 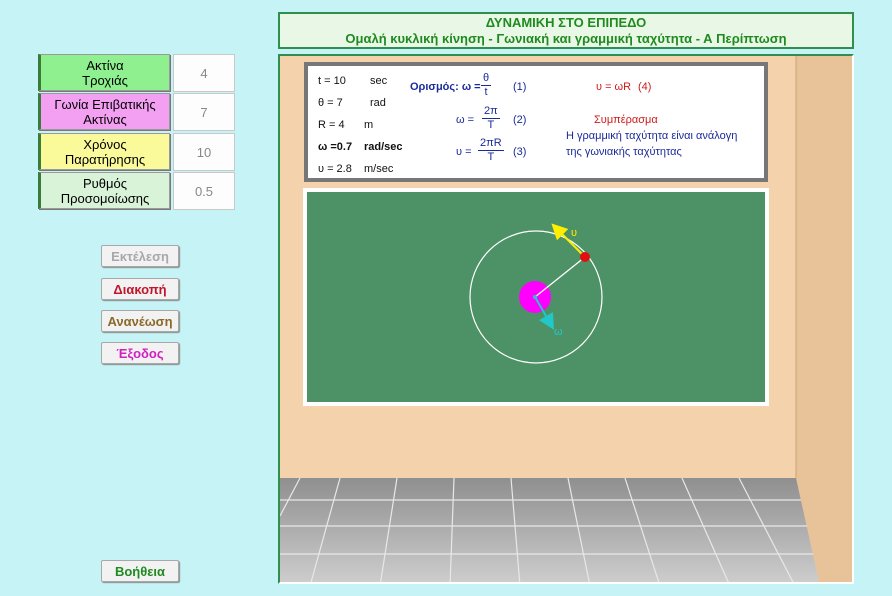 What do you see at coordinates (140, 571) in the screenshot?
I see `help-button: Βοήθεια` at bounding box center [140, 571].